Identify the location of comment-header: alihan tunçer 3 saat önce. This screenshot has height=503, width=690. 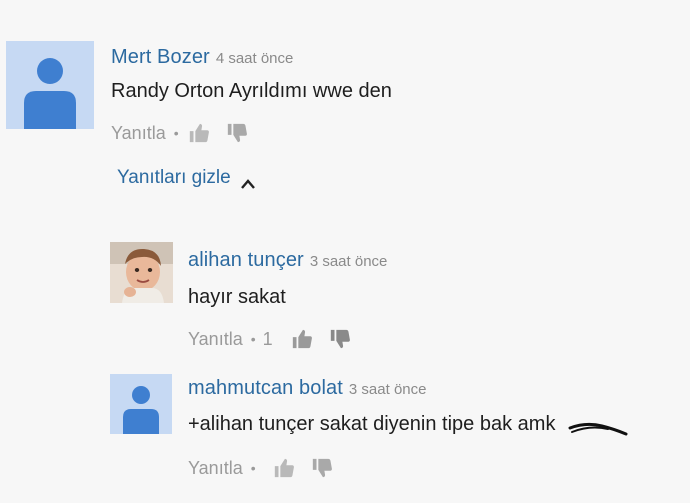
(287, 260).